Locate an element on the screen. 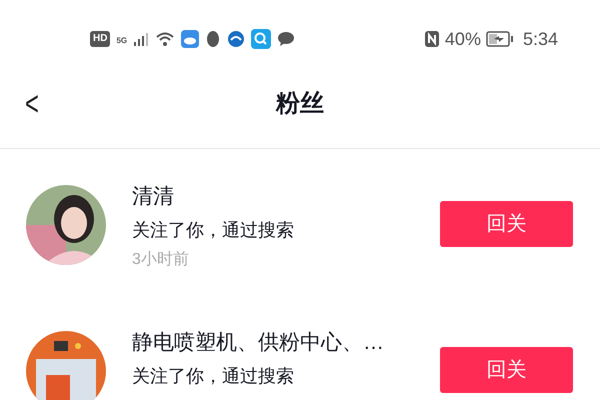  follower-name: 清清 is located at coordinates (153, 197).